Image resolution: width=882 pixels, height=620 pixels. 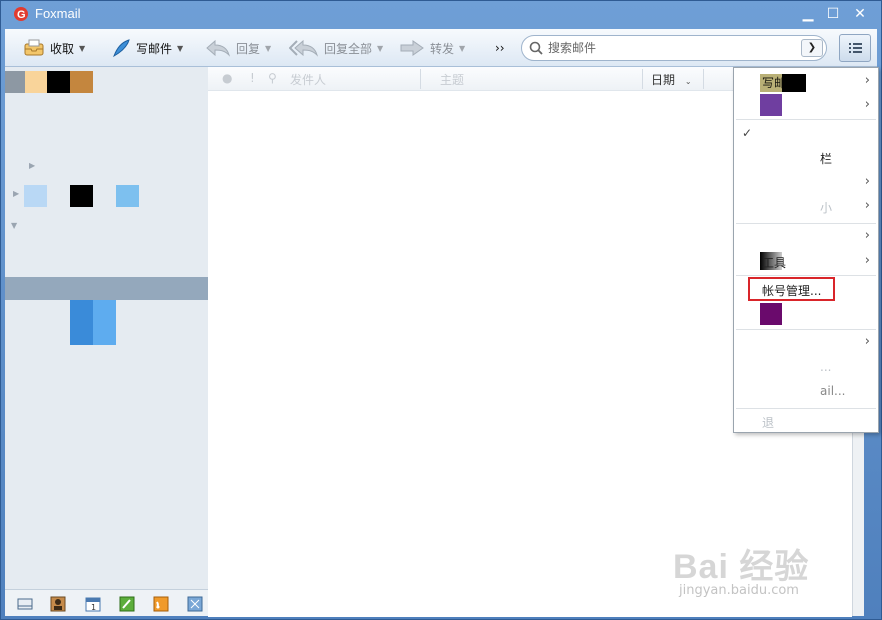 What do you see at coordinates (93, 607) in the screenshot?
I see `svg-text: 1` at bounding box center [93, 607].